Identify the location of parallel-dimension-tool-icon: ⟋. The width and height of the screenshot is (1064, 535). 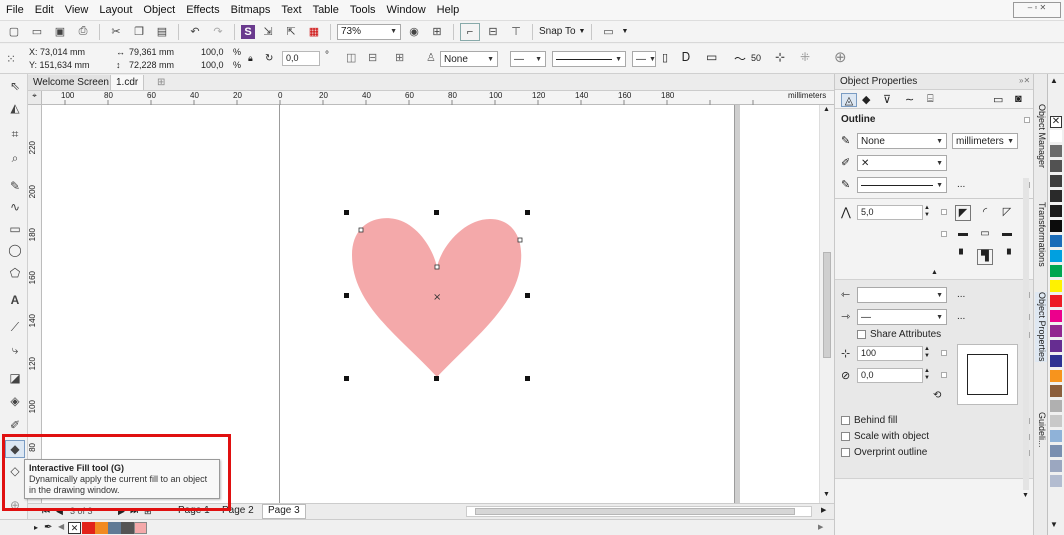
(15, 327).